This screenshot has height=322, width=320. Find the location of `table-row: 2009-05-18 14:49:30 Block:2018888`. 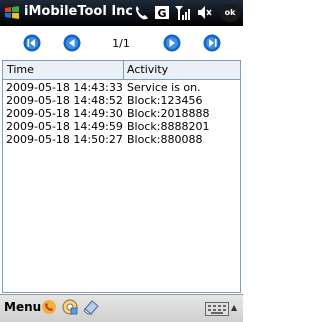

table-row: 2009-05-18 14:49:30 Block:2018888 is located at coordinates (121, 113).